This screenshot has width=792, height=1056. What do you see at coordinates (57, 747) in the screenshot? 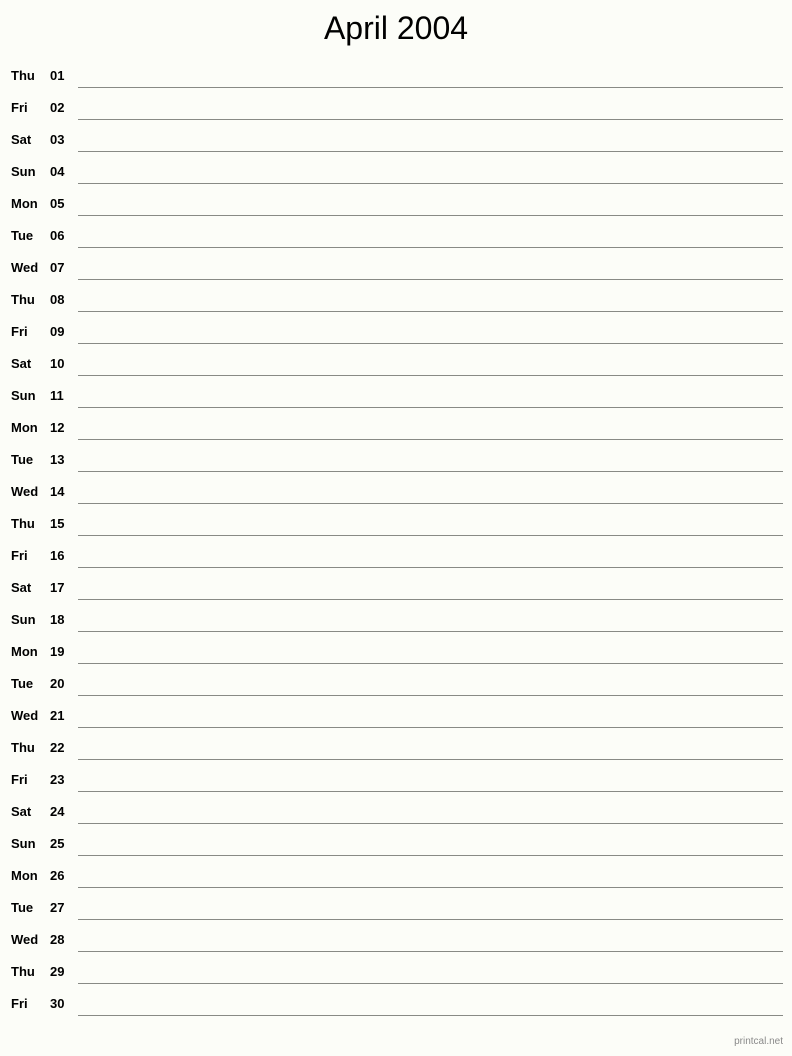
I see `day-number-label: 22` at bounding box center [57, 747].